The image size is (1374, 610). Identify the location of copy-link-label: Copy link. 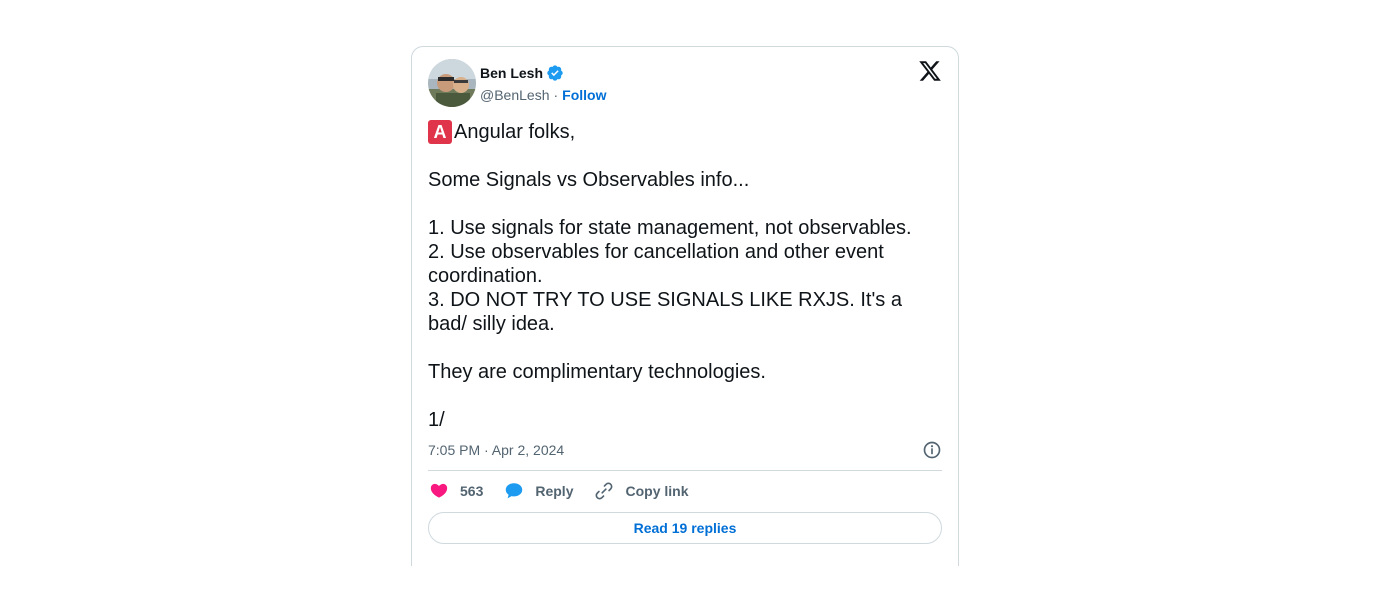
(657, 491).